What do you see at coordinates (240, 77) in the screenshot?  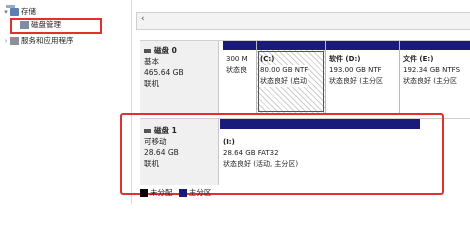 I see `partition: 300 M 状态良` at bounding box center [240, 77].